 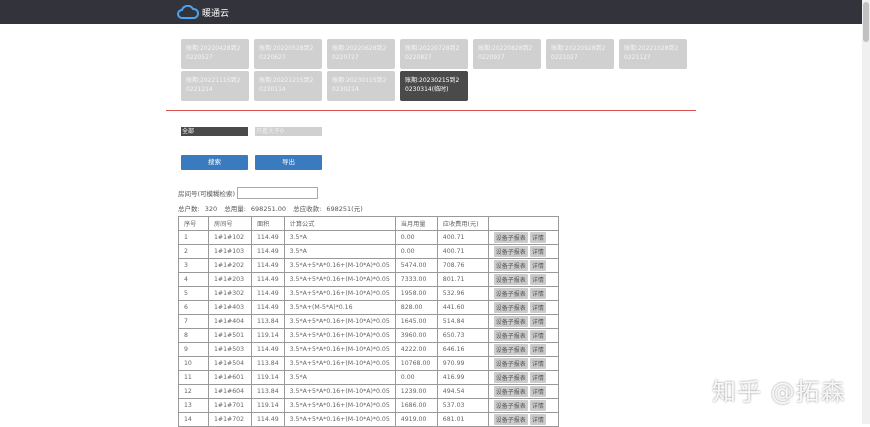 I want to click on households-label: 总户数:, so click(x=189, y=209).